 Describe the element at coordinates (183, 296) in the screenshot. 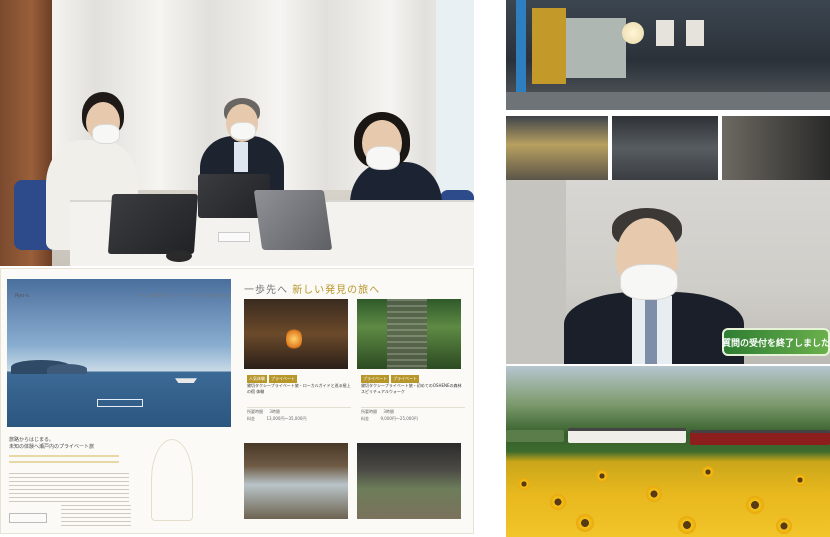

I see `site-nav: ホーム 体験一覧 ストーリー アクセス お問い合わせ` at that location.